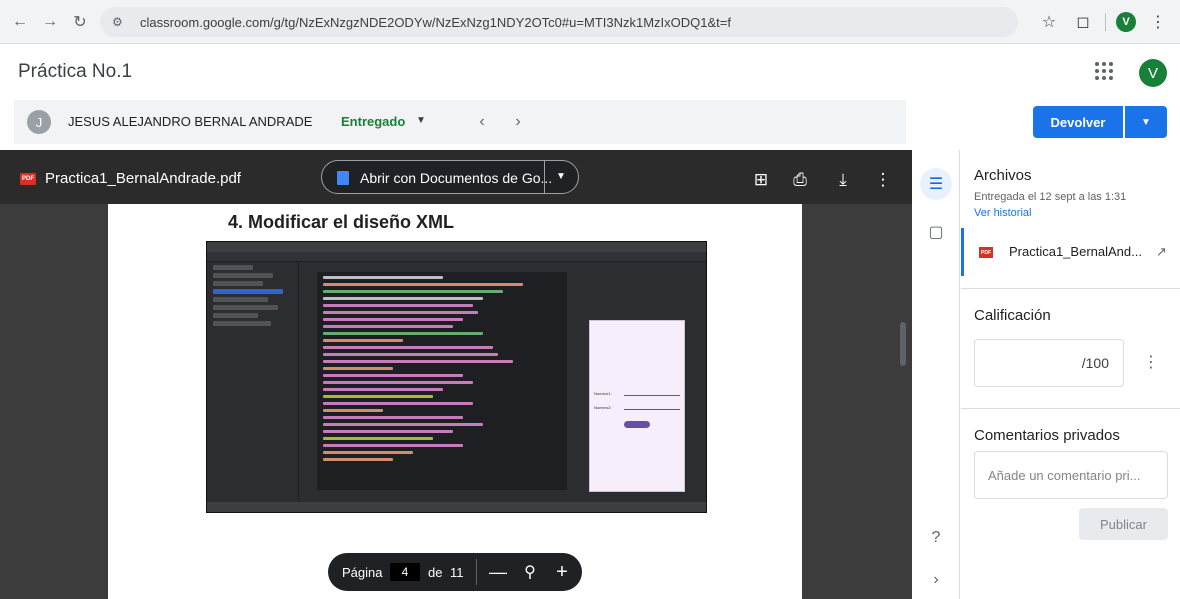  What do you see at coordinates (1123, 524) in the screenshot?
I see `publish-button: Publicar` at bounding box center [1123, 524].